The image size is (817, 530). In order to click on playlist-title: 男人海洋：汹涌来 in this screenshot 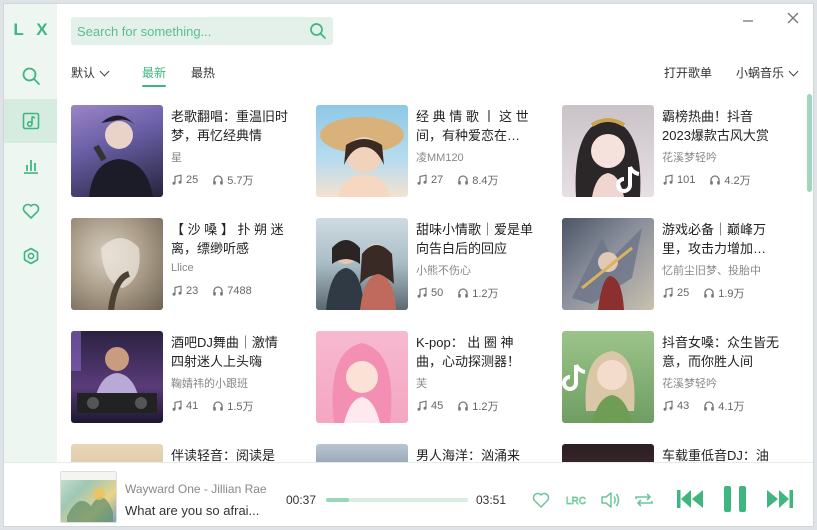, I will do `click(468, 455)`.